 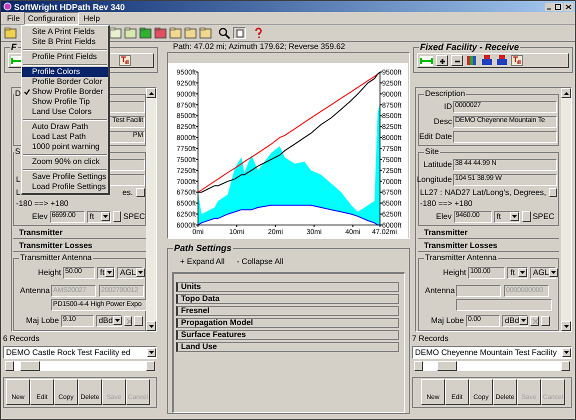 What do you see at coordinates (18, 180) in the screenshot?
I see `field-label: L` at bounding box center [18, 180].